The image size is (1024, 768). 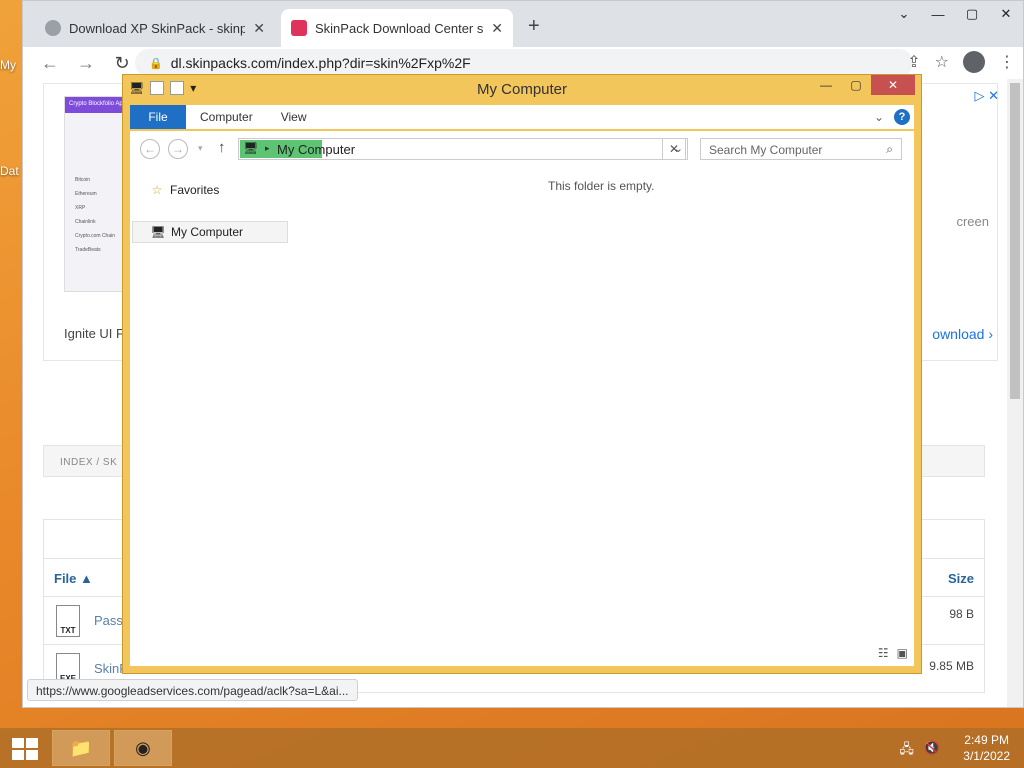 I want to click on toolbar-actions: ⇪ ☆ ⋮, so click(x=961, y=62).